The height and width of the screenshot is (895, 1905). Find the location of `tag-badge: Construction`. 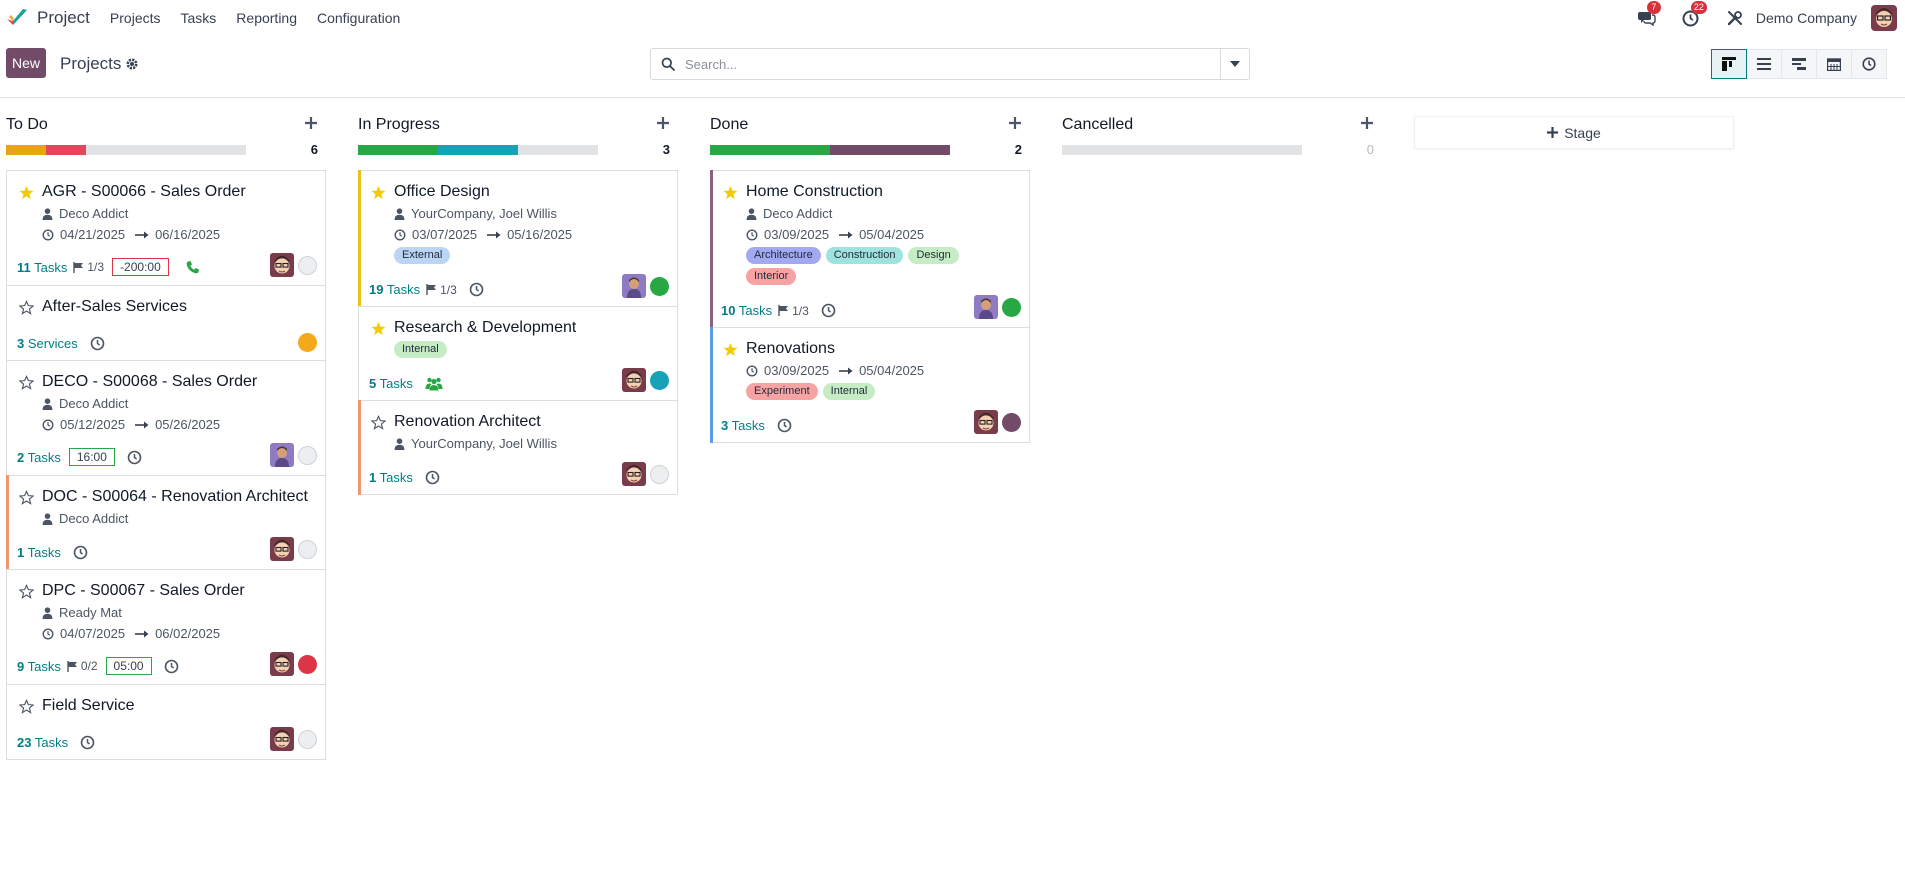

tag-badge: Construction is located at coordinates (864, 255).